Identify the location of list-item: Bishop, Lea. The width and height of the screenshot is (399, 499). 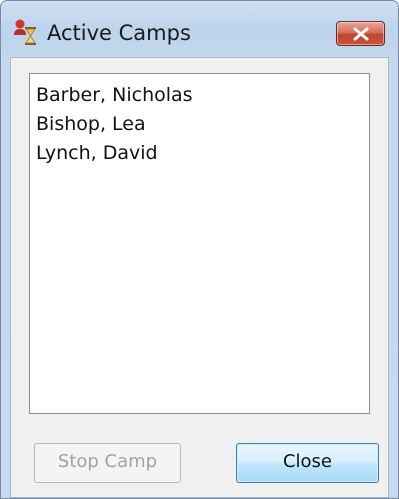
(202, 124).